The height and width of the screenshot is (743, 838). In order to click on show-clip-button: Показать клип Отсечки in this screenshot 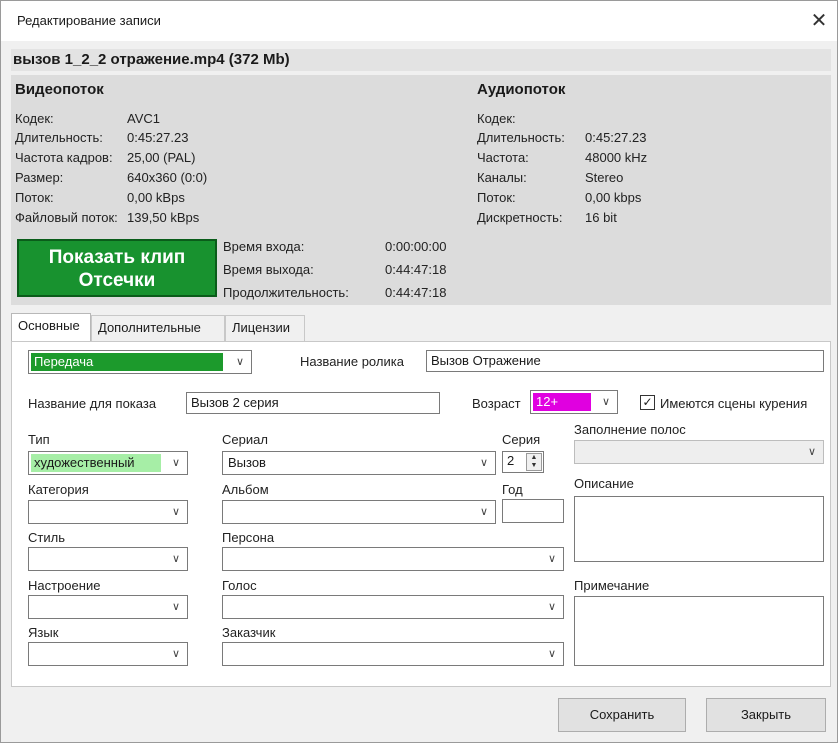, I will do `click(117, 268)`.